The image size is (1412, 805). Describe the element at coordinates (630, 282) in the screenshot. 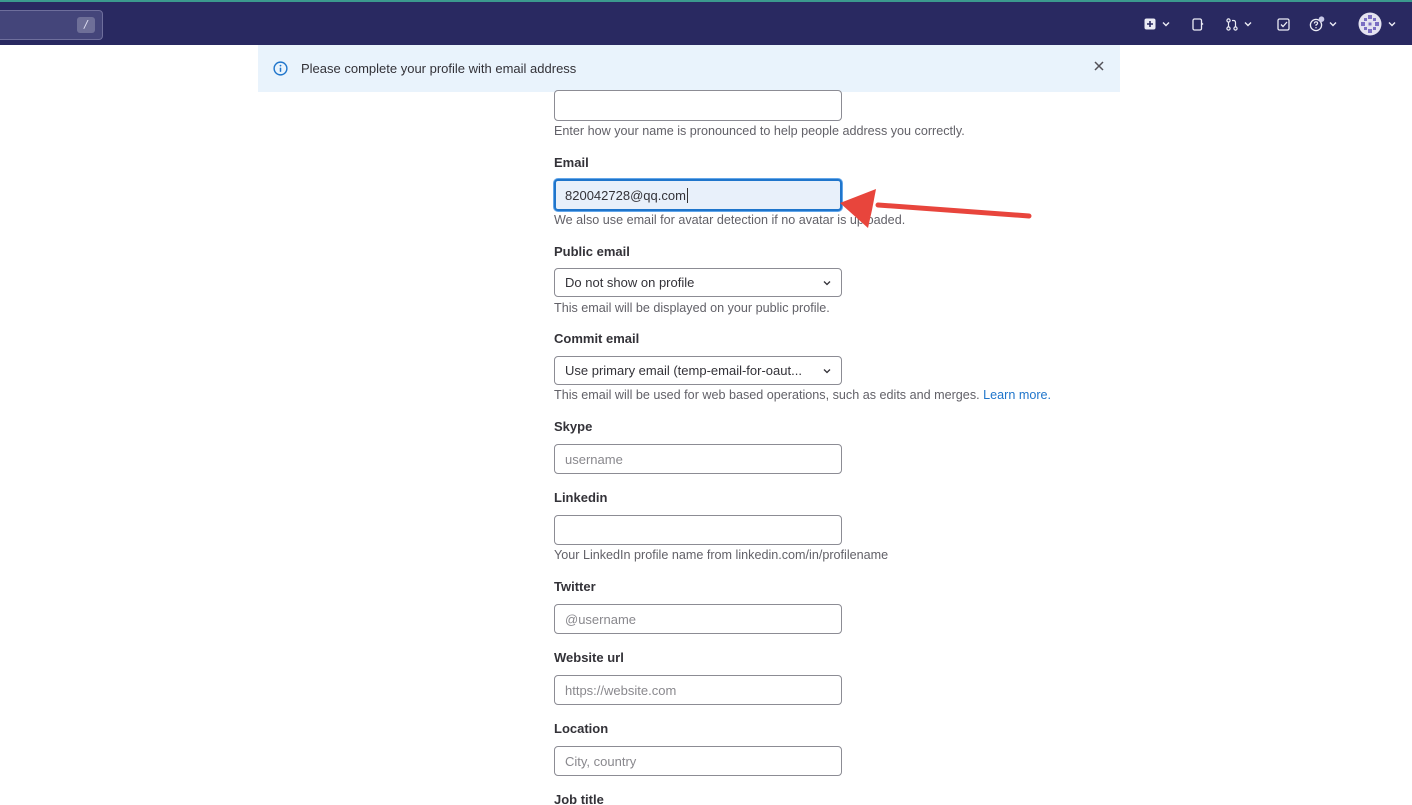

I see `public-email-selected: Do not show on profile` at that location.